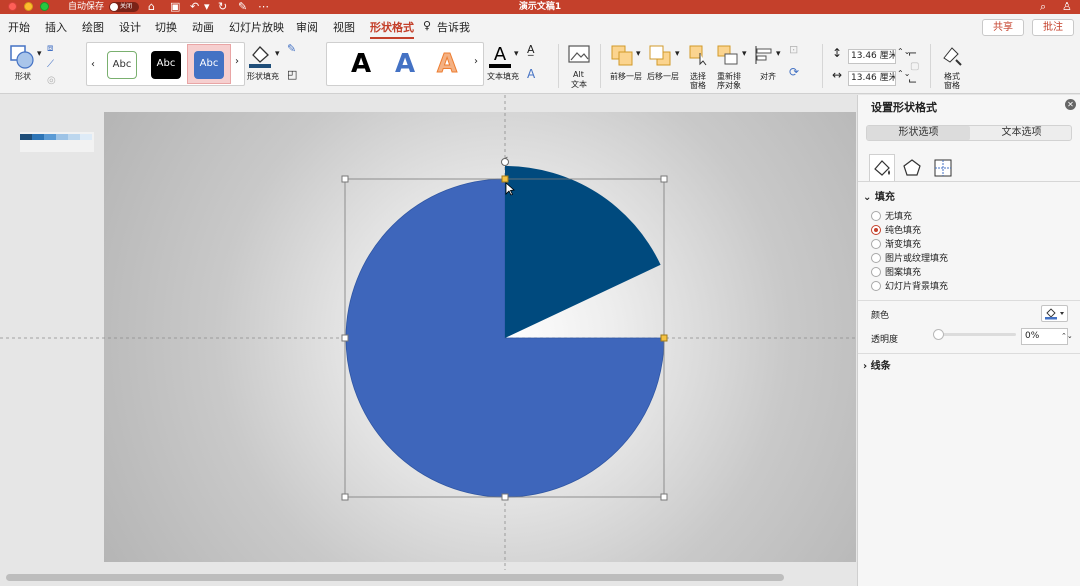  Describe the element at coordinates (345, 179) in the screenshot. I see `resize-handle-nw` at that location.